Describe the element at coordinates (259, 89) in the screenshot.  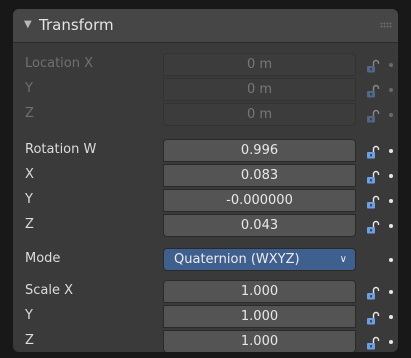
I see `location-y-field: 0 m` at that location.